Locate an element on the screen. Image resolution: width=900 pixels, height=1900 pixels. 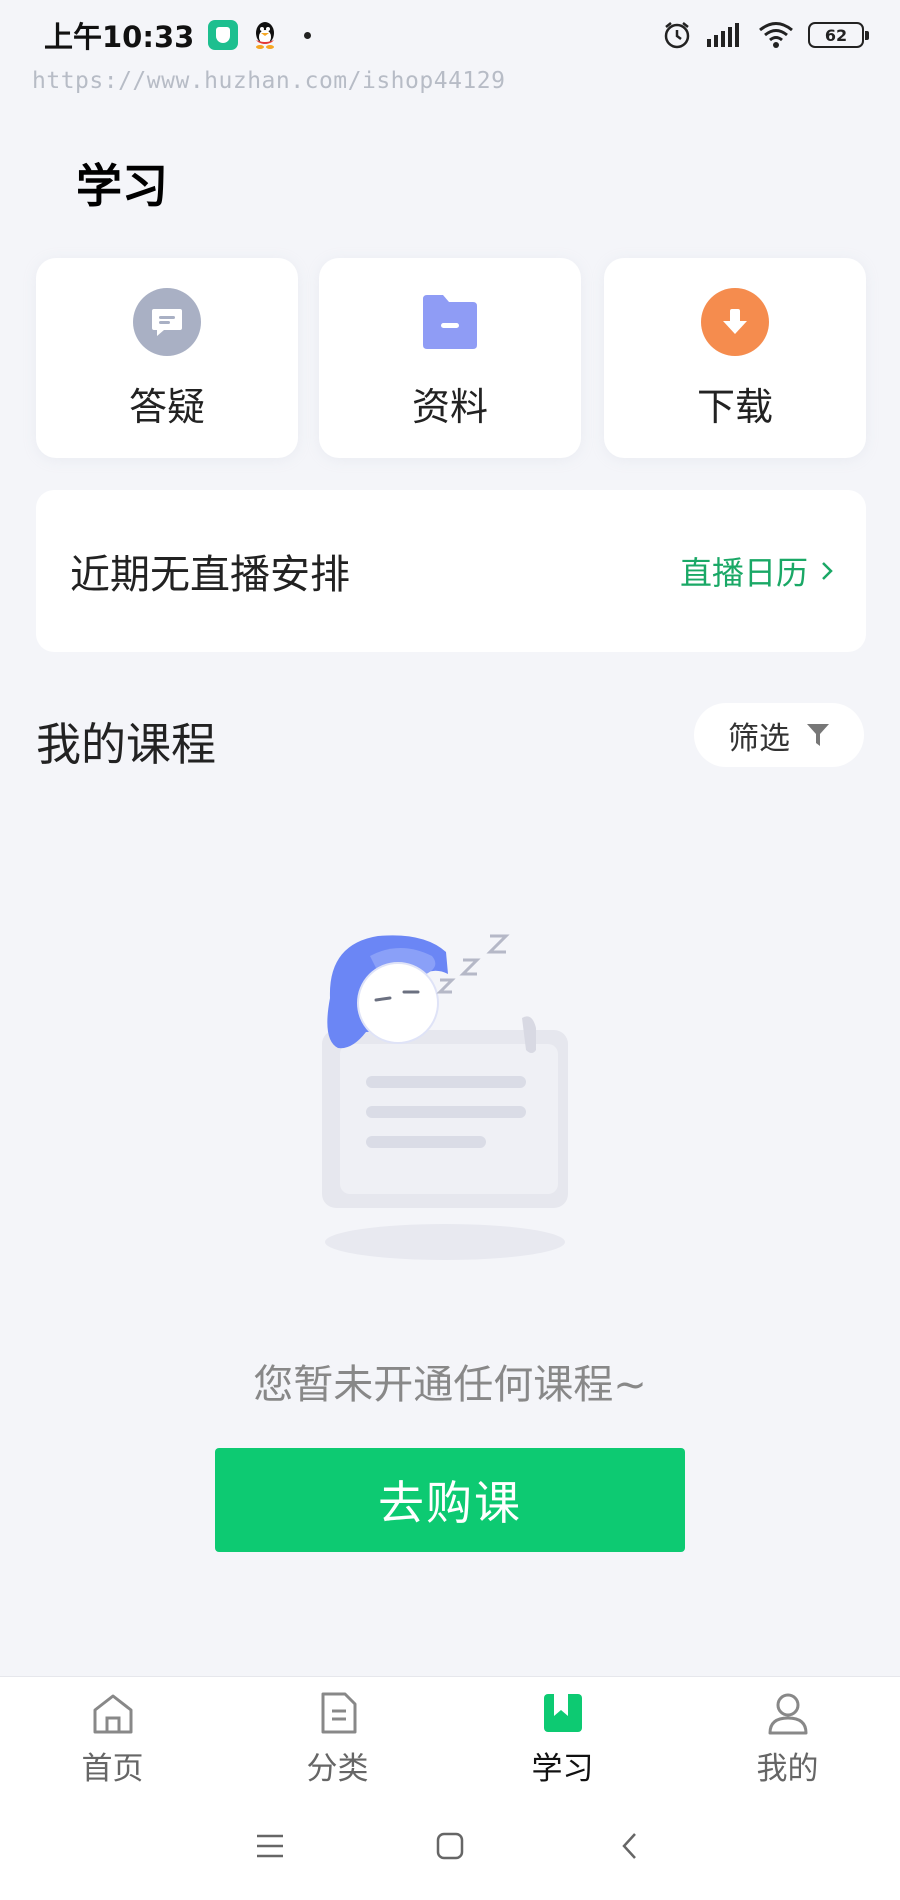
buy-course-button: 去购课 is located at coordinates (450, 1500).